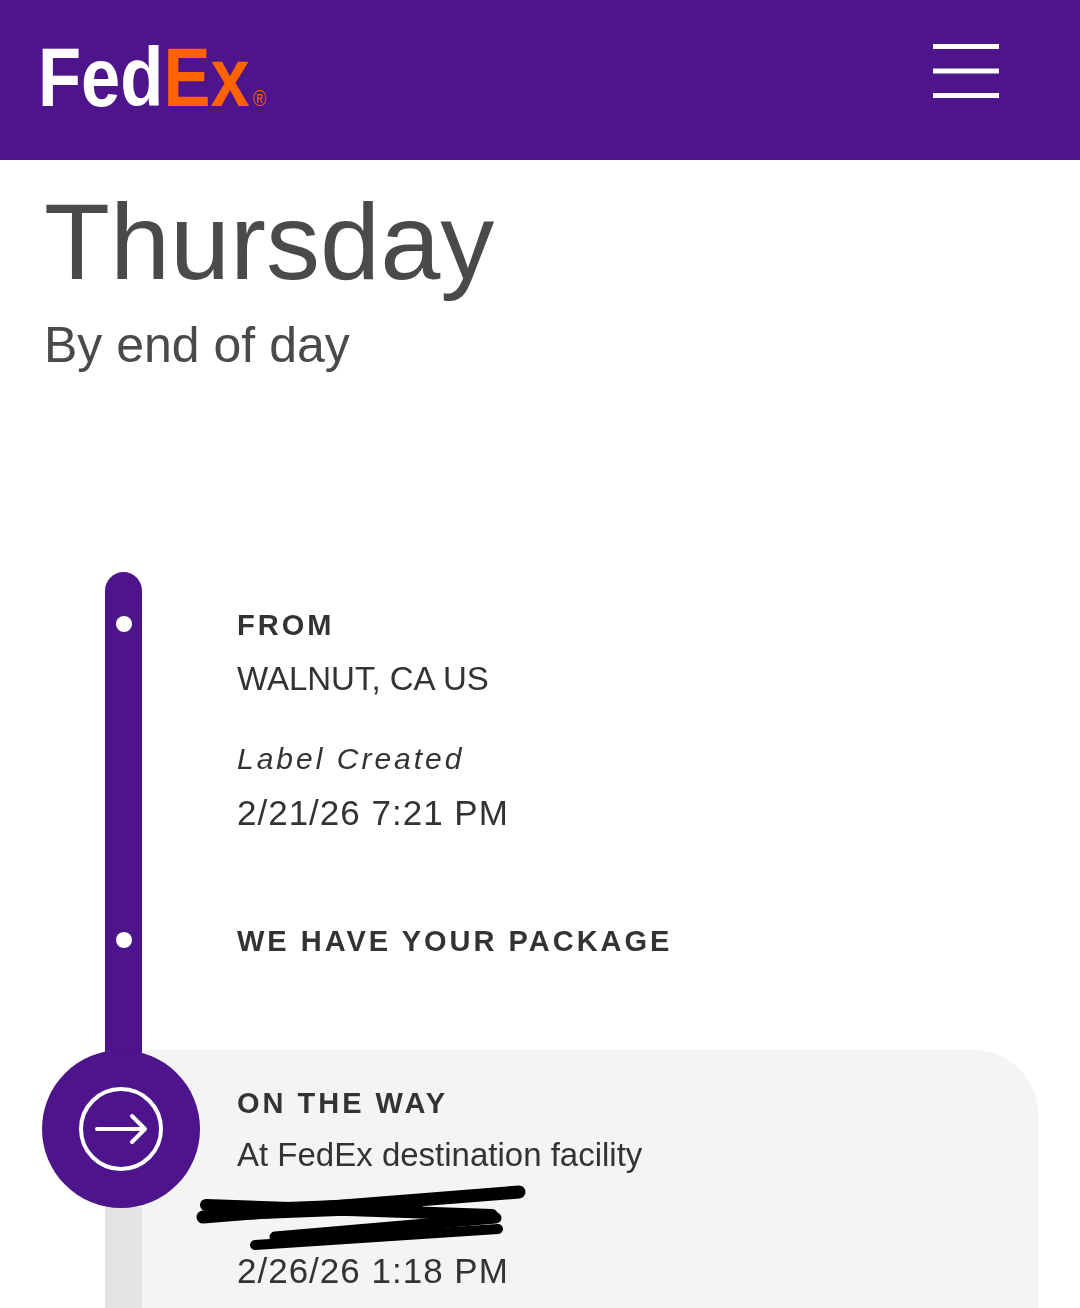 The height and width of the screenshot is (1308, 1080). I want to click on step-time: 2/26/26 1:18 PM, so click(373, 1271).